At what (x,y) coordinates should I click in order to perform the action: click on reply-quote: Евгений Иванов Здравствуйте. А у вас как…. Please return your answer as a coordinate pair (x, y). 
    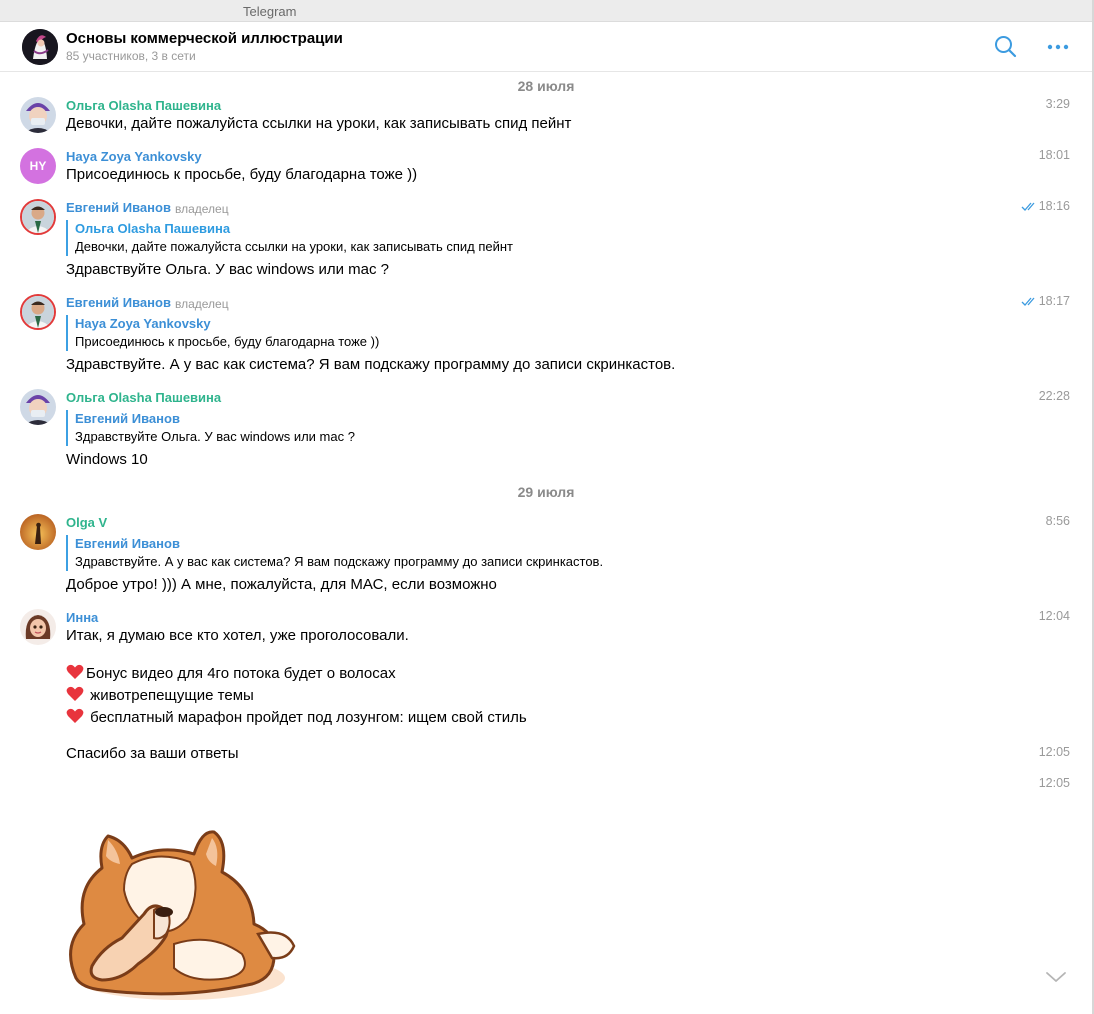
    Looking at the image, I should click on (334, 553).